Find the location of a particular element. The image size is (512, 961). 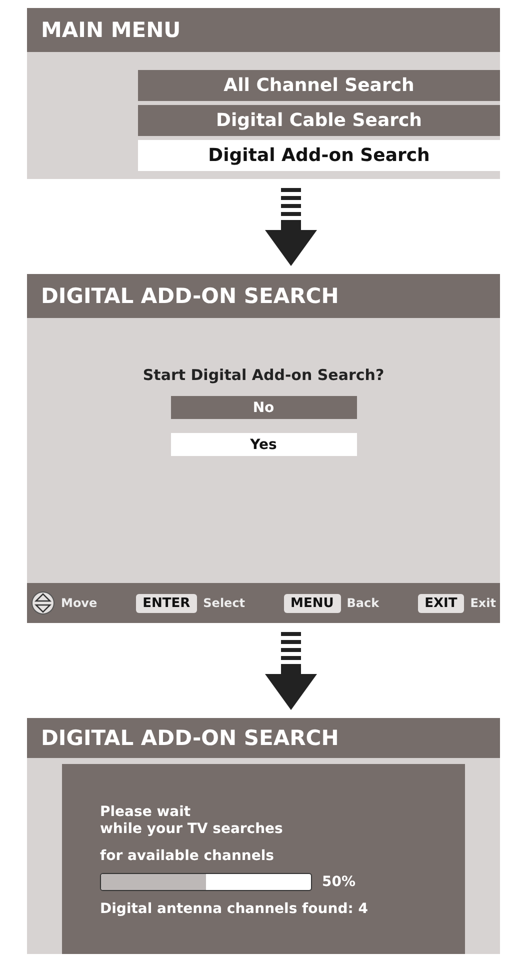

message-text: while your TV searches is located at coordinates (192, 829).